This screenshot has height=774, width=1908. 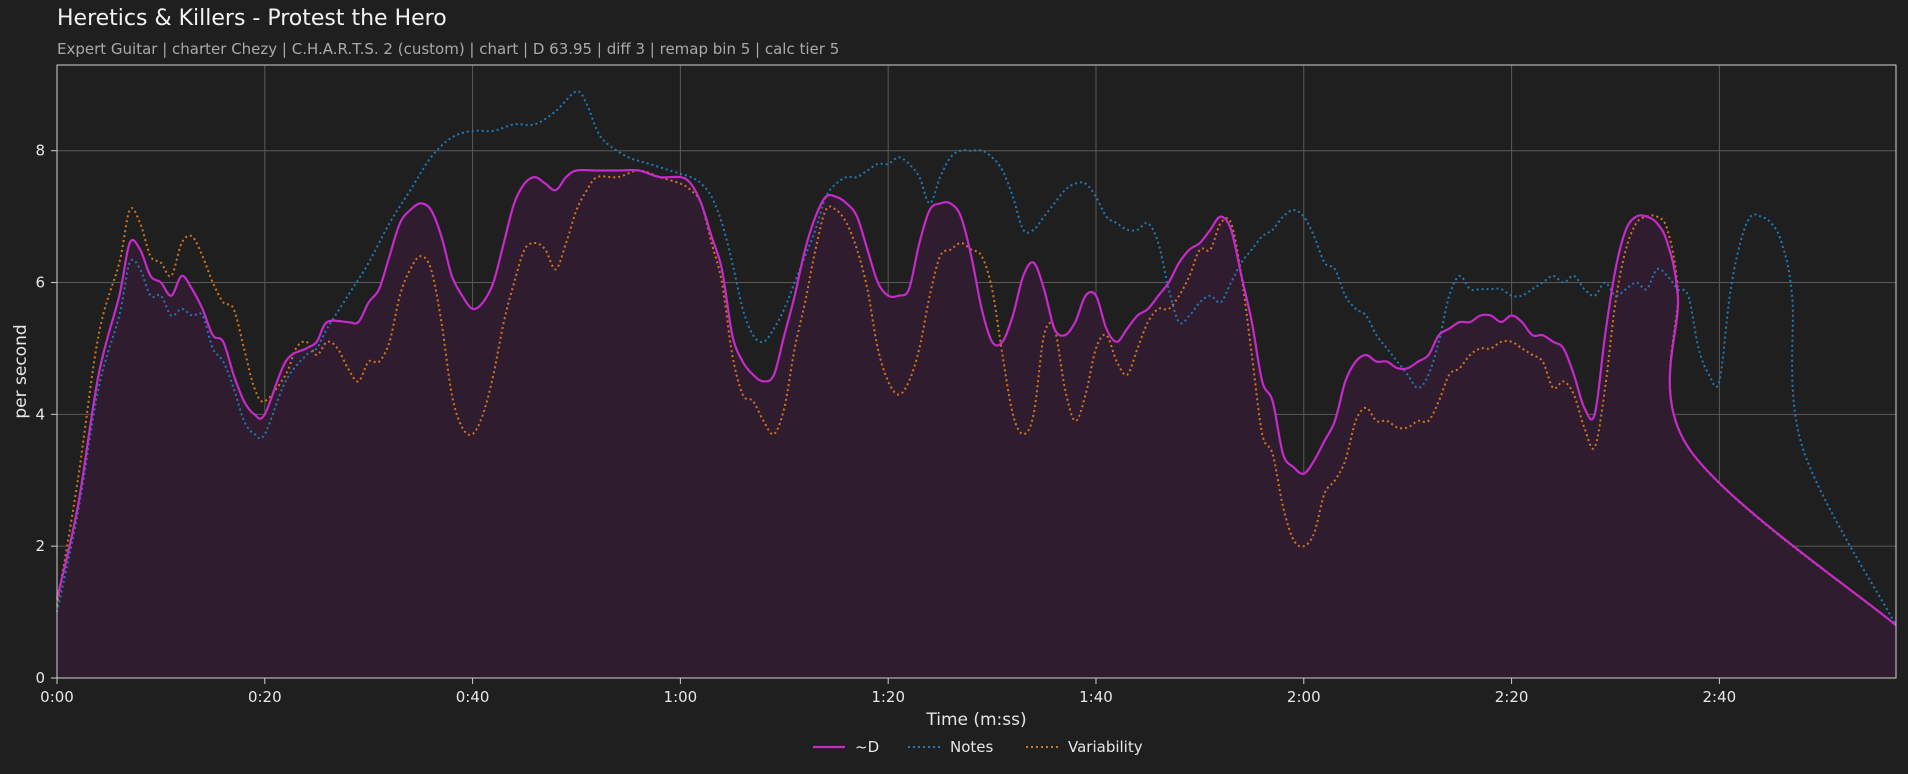 I want to click on x-axis-label: Time (m:ss), so click(x=975, y=720).